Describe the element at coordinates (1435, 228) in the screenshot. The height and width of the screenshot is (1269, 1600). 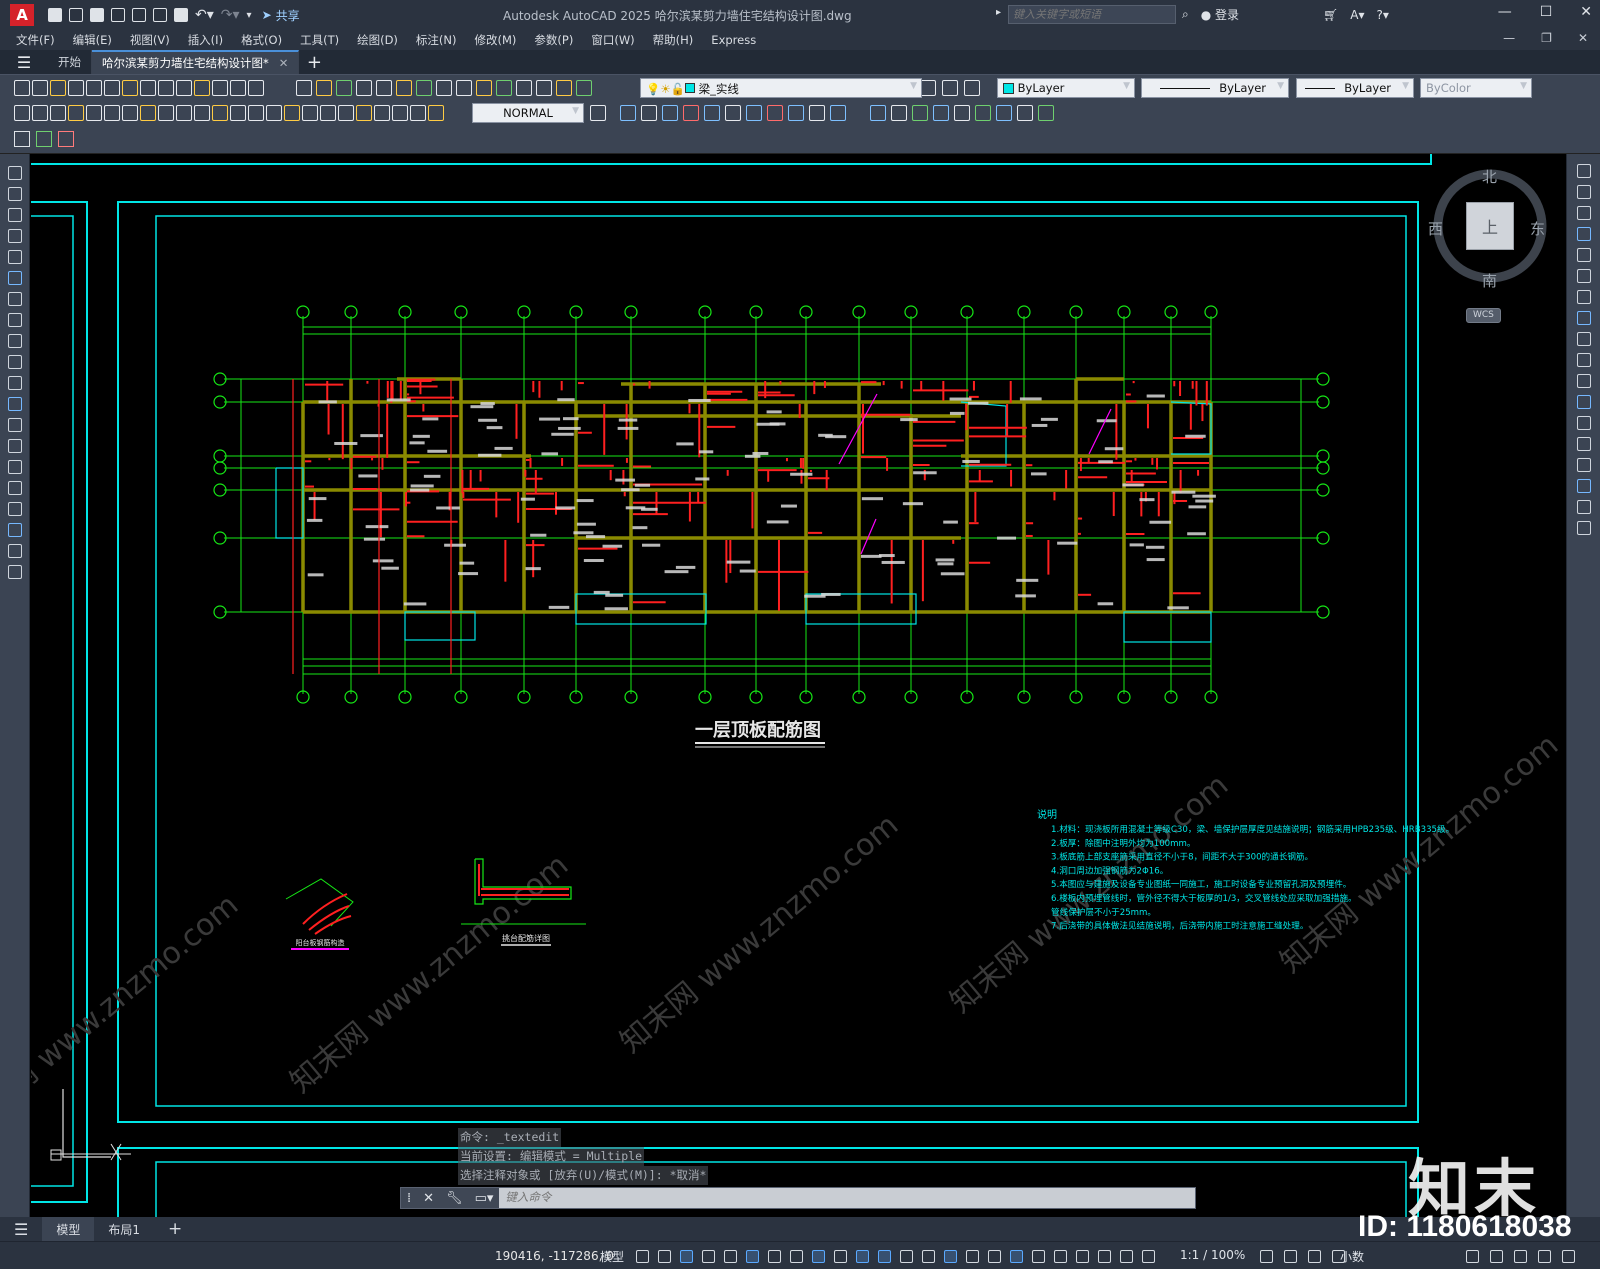
I see `compass-west: 西` at that location.